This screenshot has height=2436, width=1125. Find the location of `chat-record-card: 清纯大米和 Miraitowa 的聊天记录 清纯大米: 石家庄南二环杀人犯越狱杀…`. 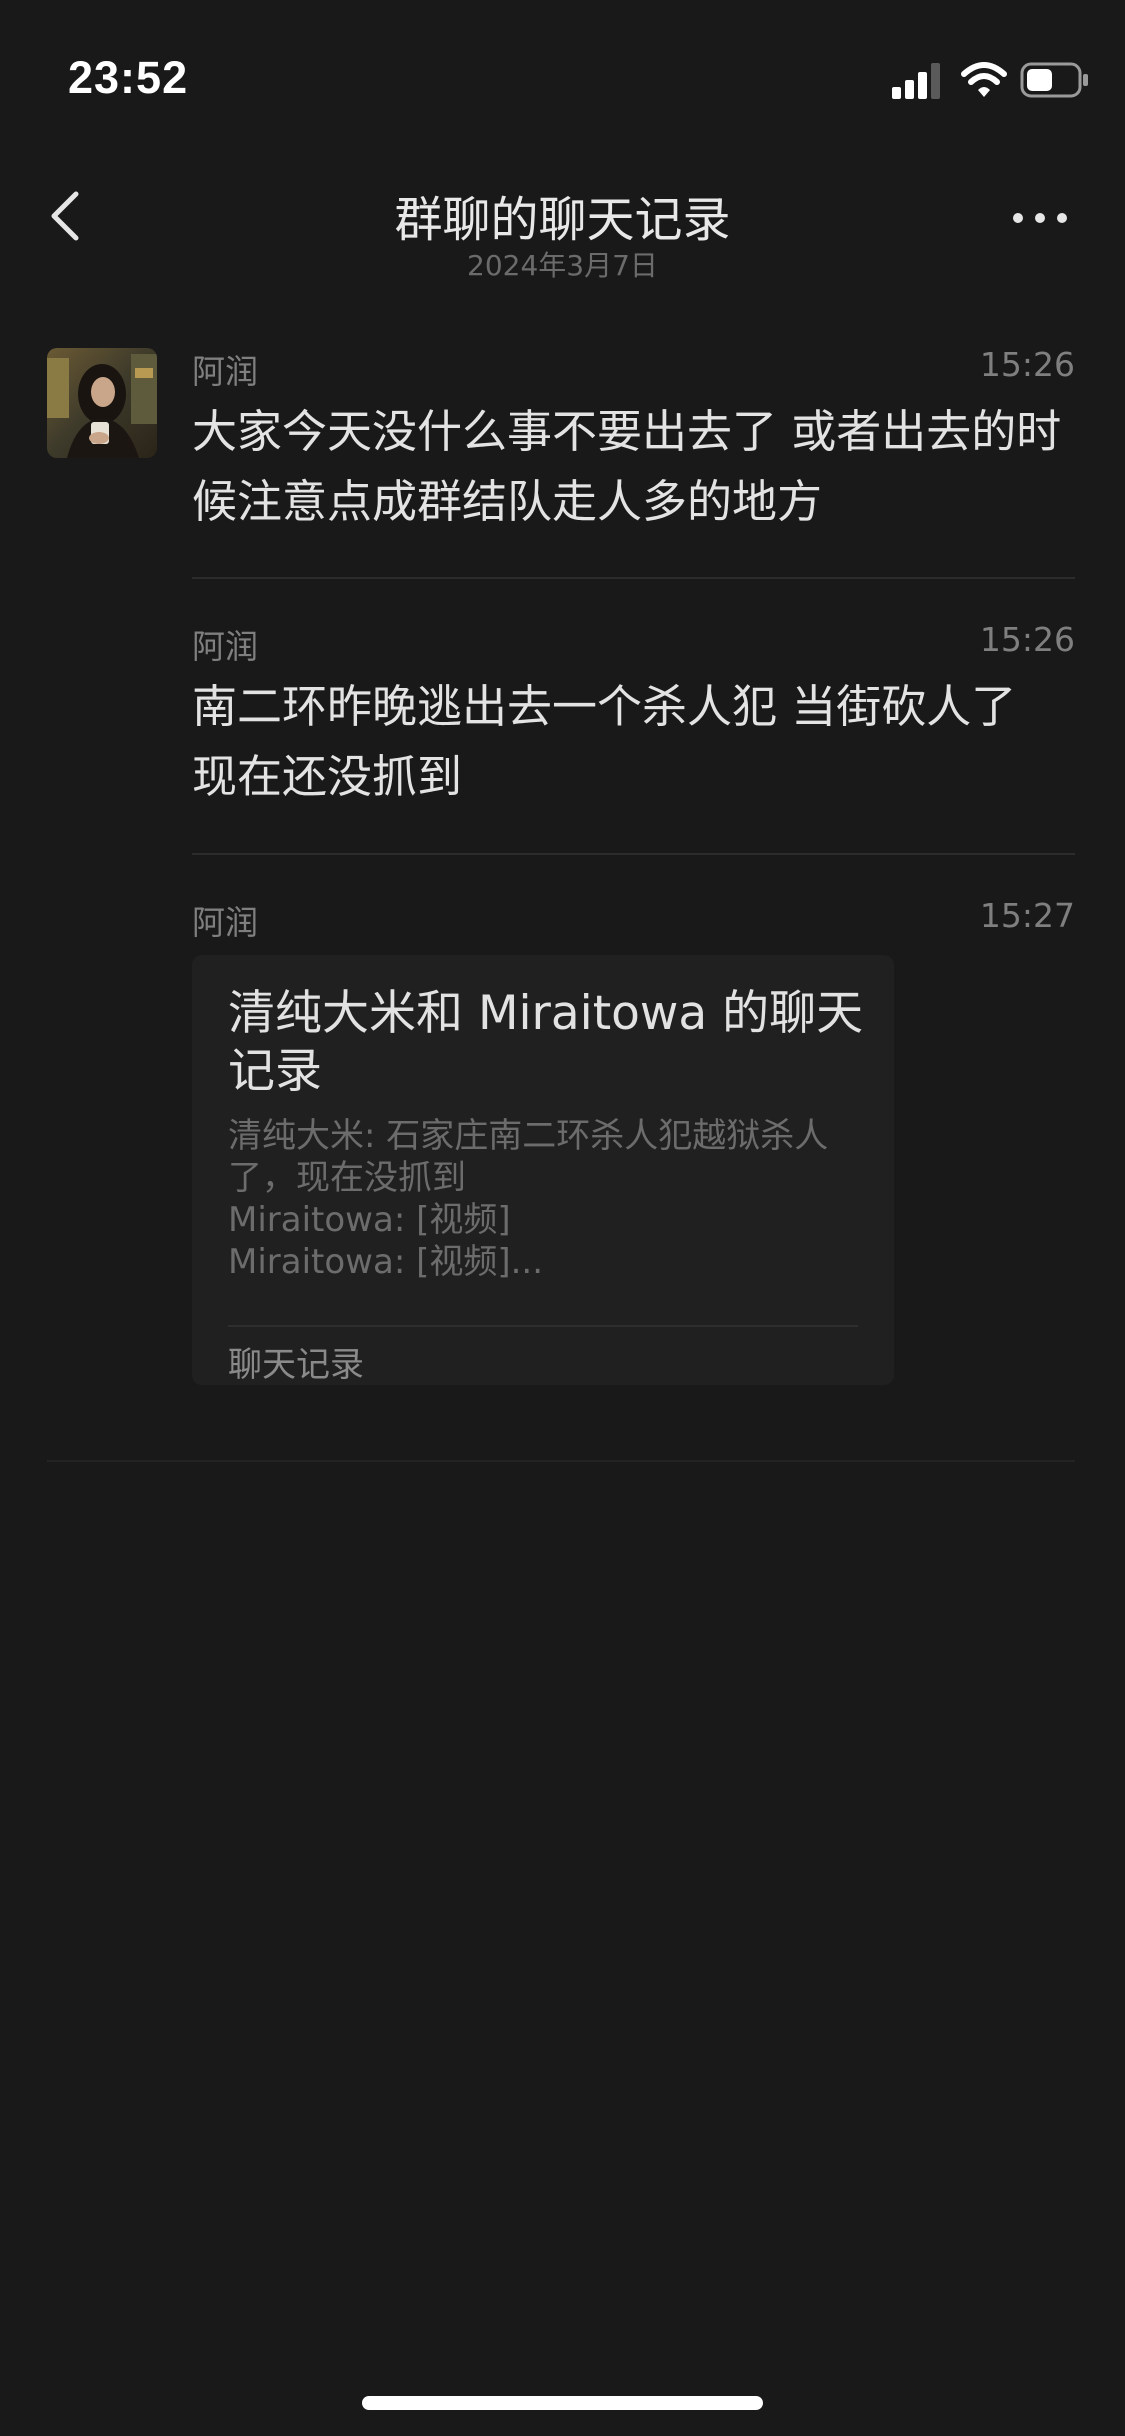

chat-record-card: 清纯大米和 Miraitowa 的聊天记录 清纯大米: 石家庄南二环杀人犯越狱杀… is located at coordinates (543, 1170).